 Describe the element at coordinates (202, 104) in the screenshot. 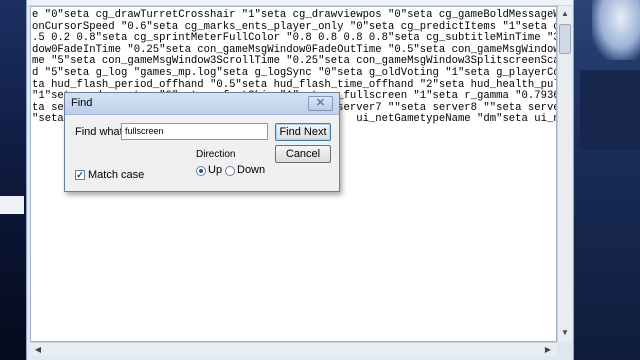

I see `find-dialog-titlebar: Find ✕` at that location.